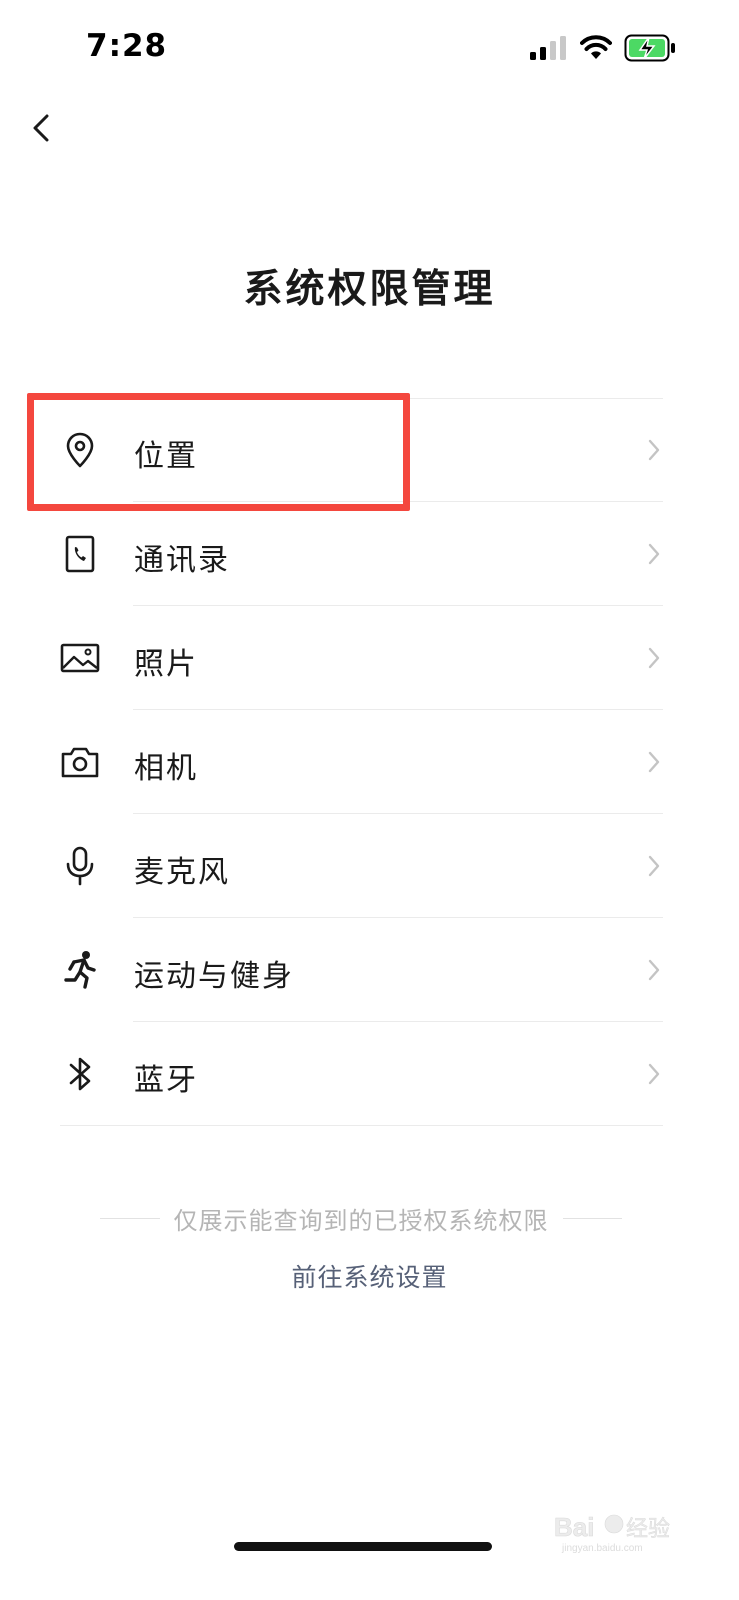 This screenshot has width=739, height=1600. I want to click on wifi-icon, so click(596, 47).